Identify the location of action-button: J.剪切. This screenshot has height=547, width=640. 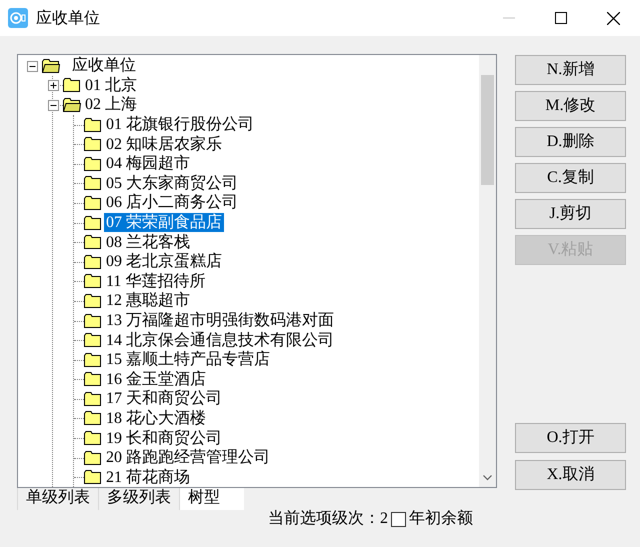
(570, 214).